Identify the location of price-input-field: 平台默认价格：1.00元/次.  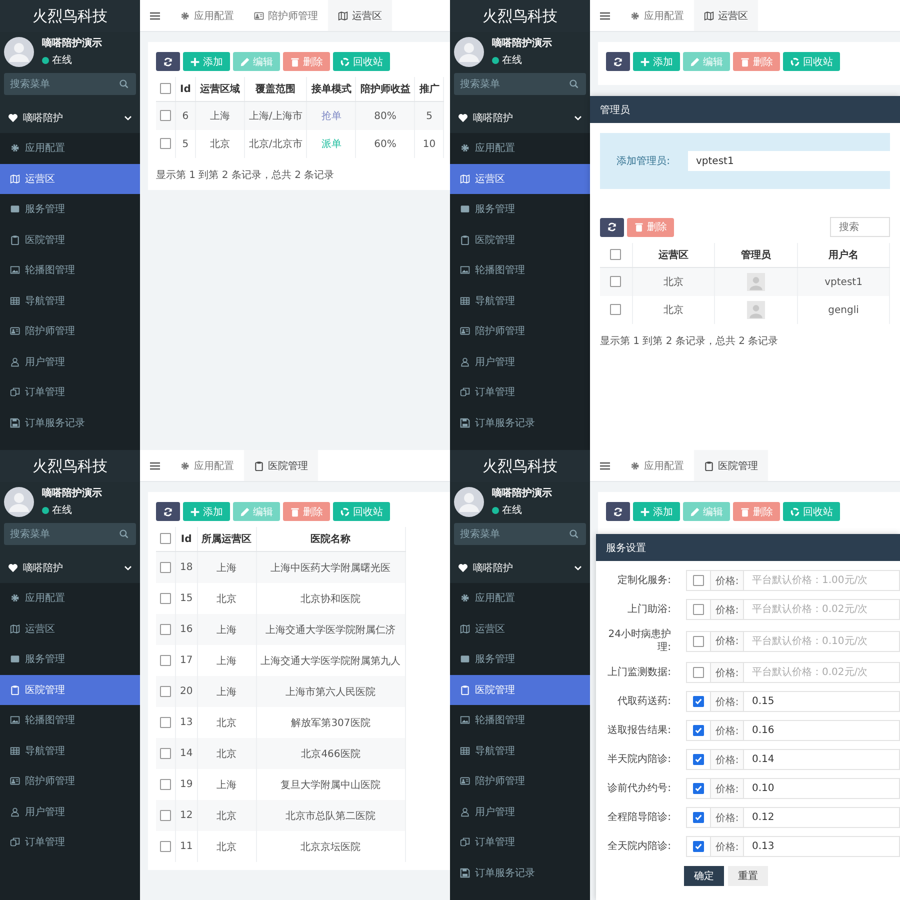
(821, 580).